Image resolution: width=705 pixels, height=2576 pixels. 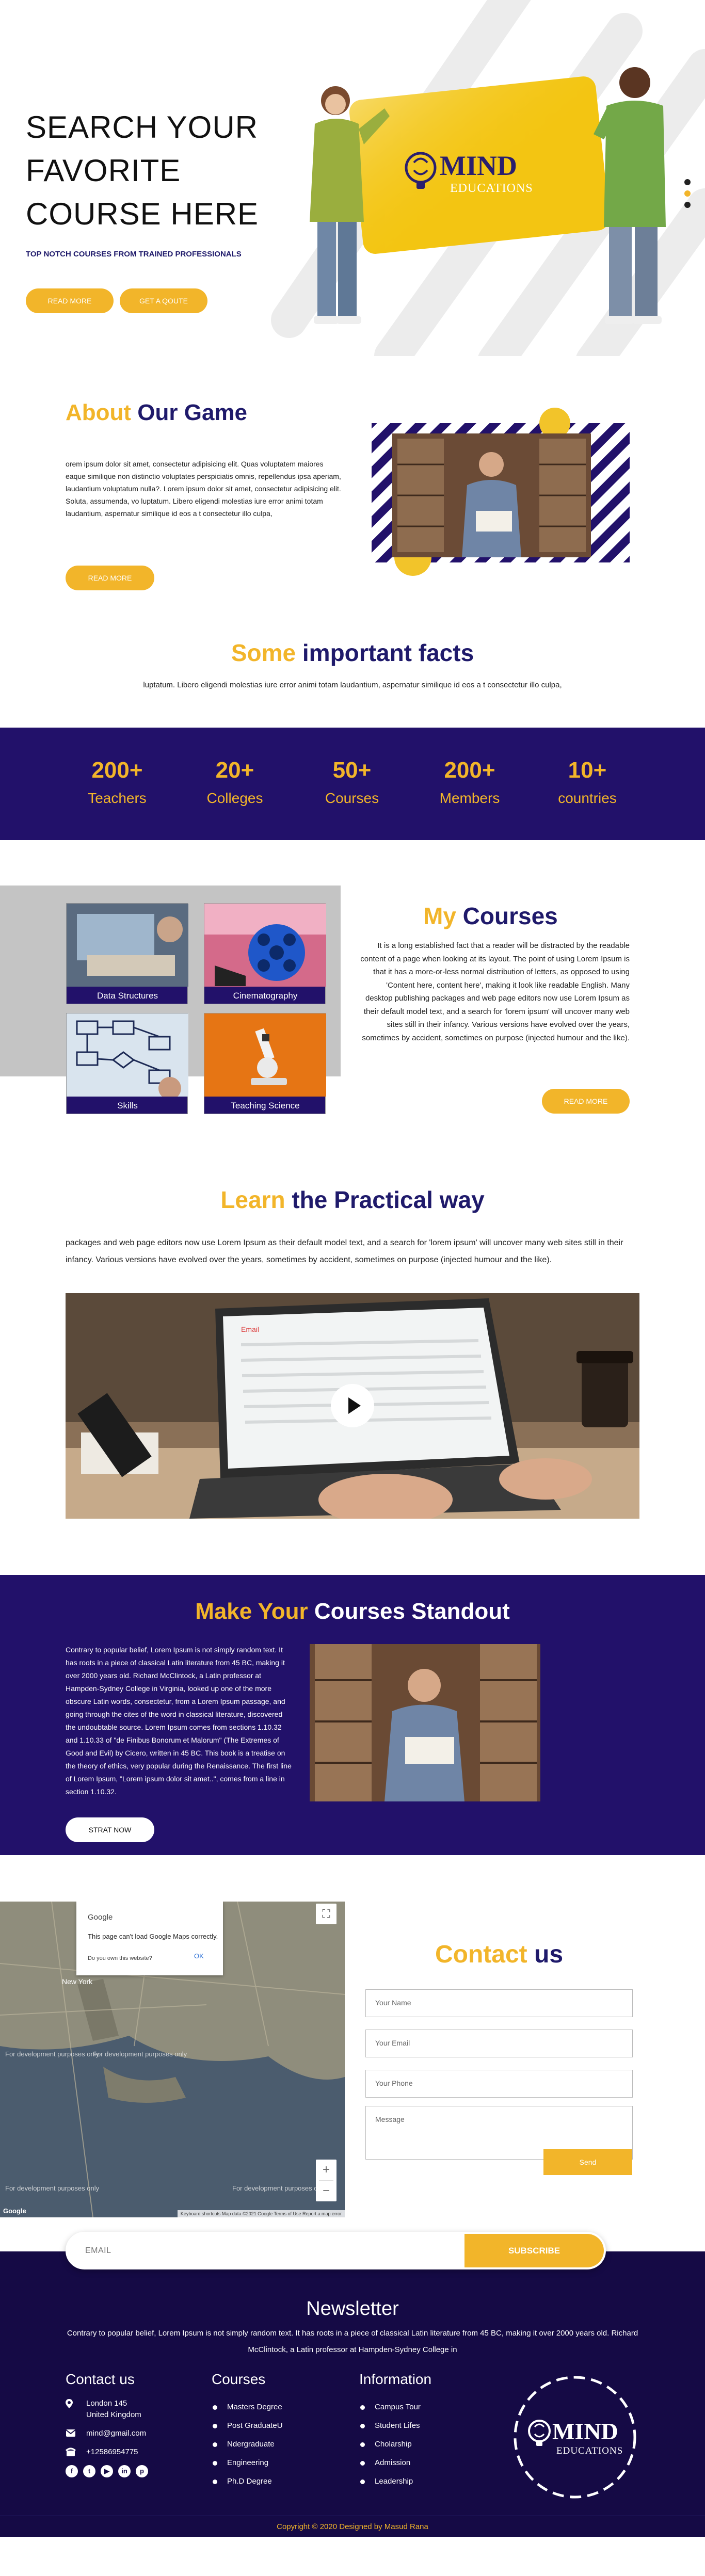 I want to click on footer-course-link: Engineering, so click(x=247, y=2463).